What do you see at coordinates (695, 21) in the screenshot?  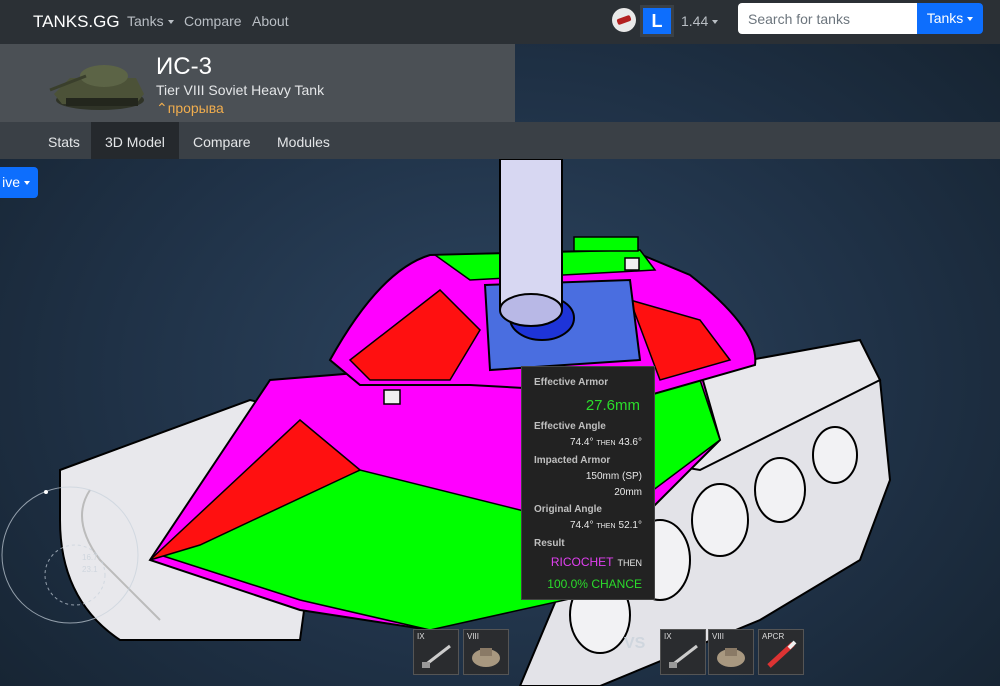 I see `version-label: 1.44` at bounding box center [695, 21].